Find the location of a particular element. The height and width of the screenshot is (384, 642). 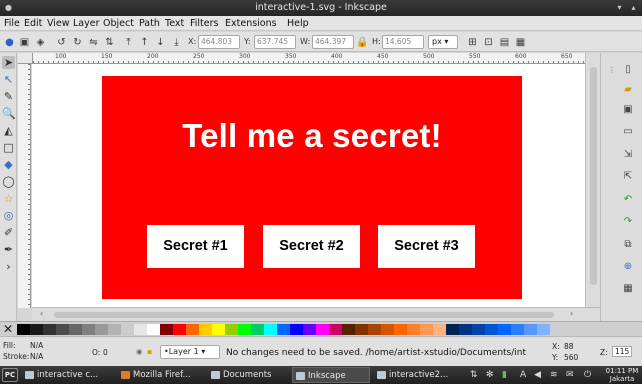

print-icon: ▭ is located at coordinates (628, 132).